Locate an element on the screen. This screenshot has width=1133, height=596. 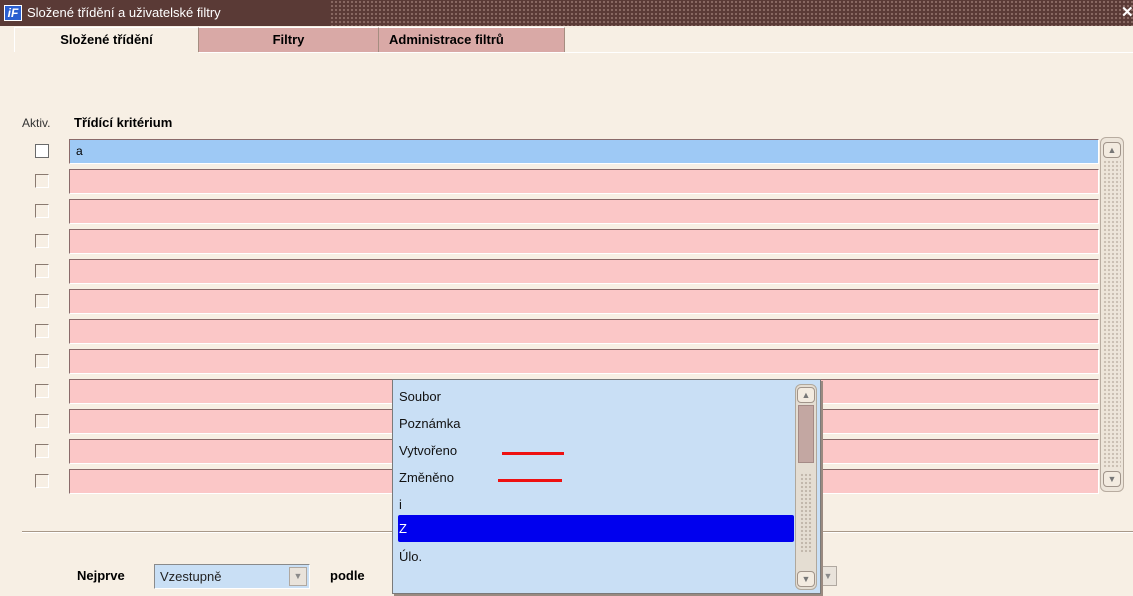
sort-order-select: Vzestupně ▼ is located at coordinates (232, 576).